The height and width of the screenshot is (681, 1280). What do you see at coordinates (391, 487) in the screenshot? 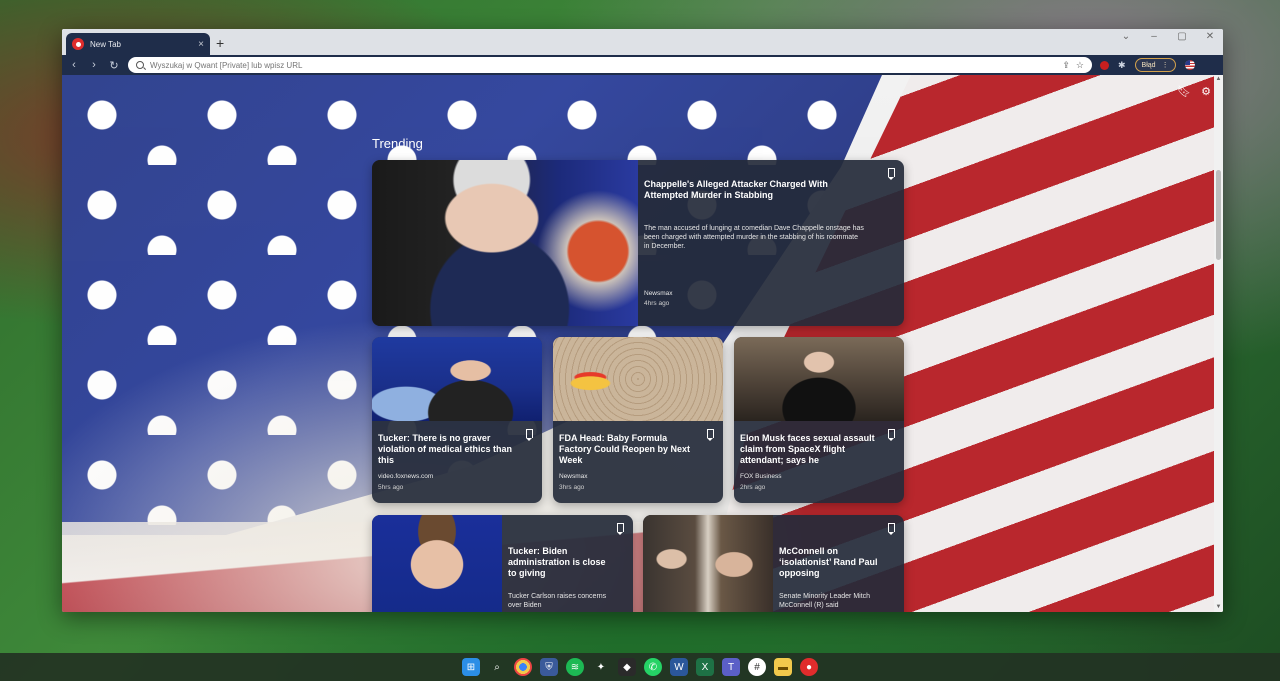
I see `news-time: 5hrs ago` at bounding box center [391, 487].